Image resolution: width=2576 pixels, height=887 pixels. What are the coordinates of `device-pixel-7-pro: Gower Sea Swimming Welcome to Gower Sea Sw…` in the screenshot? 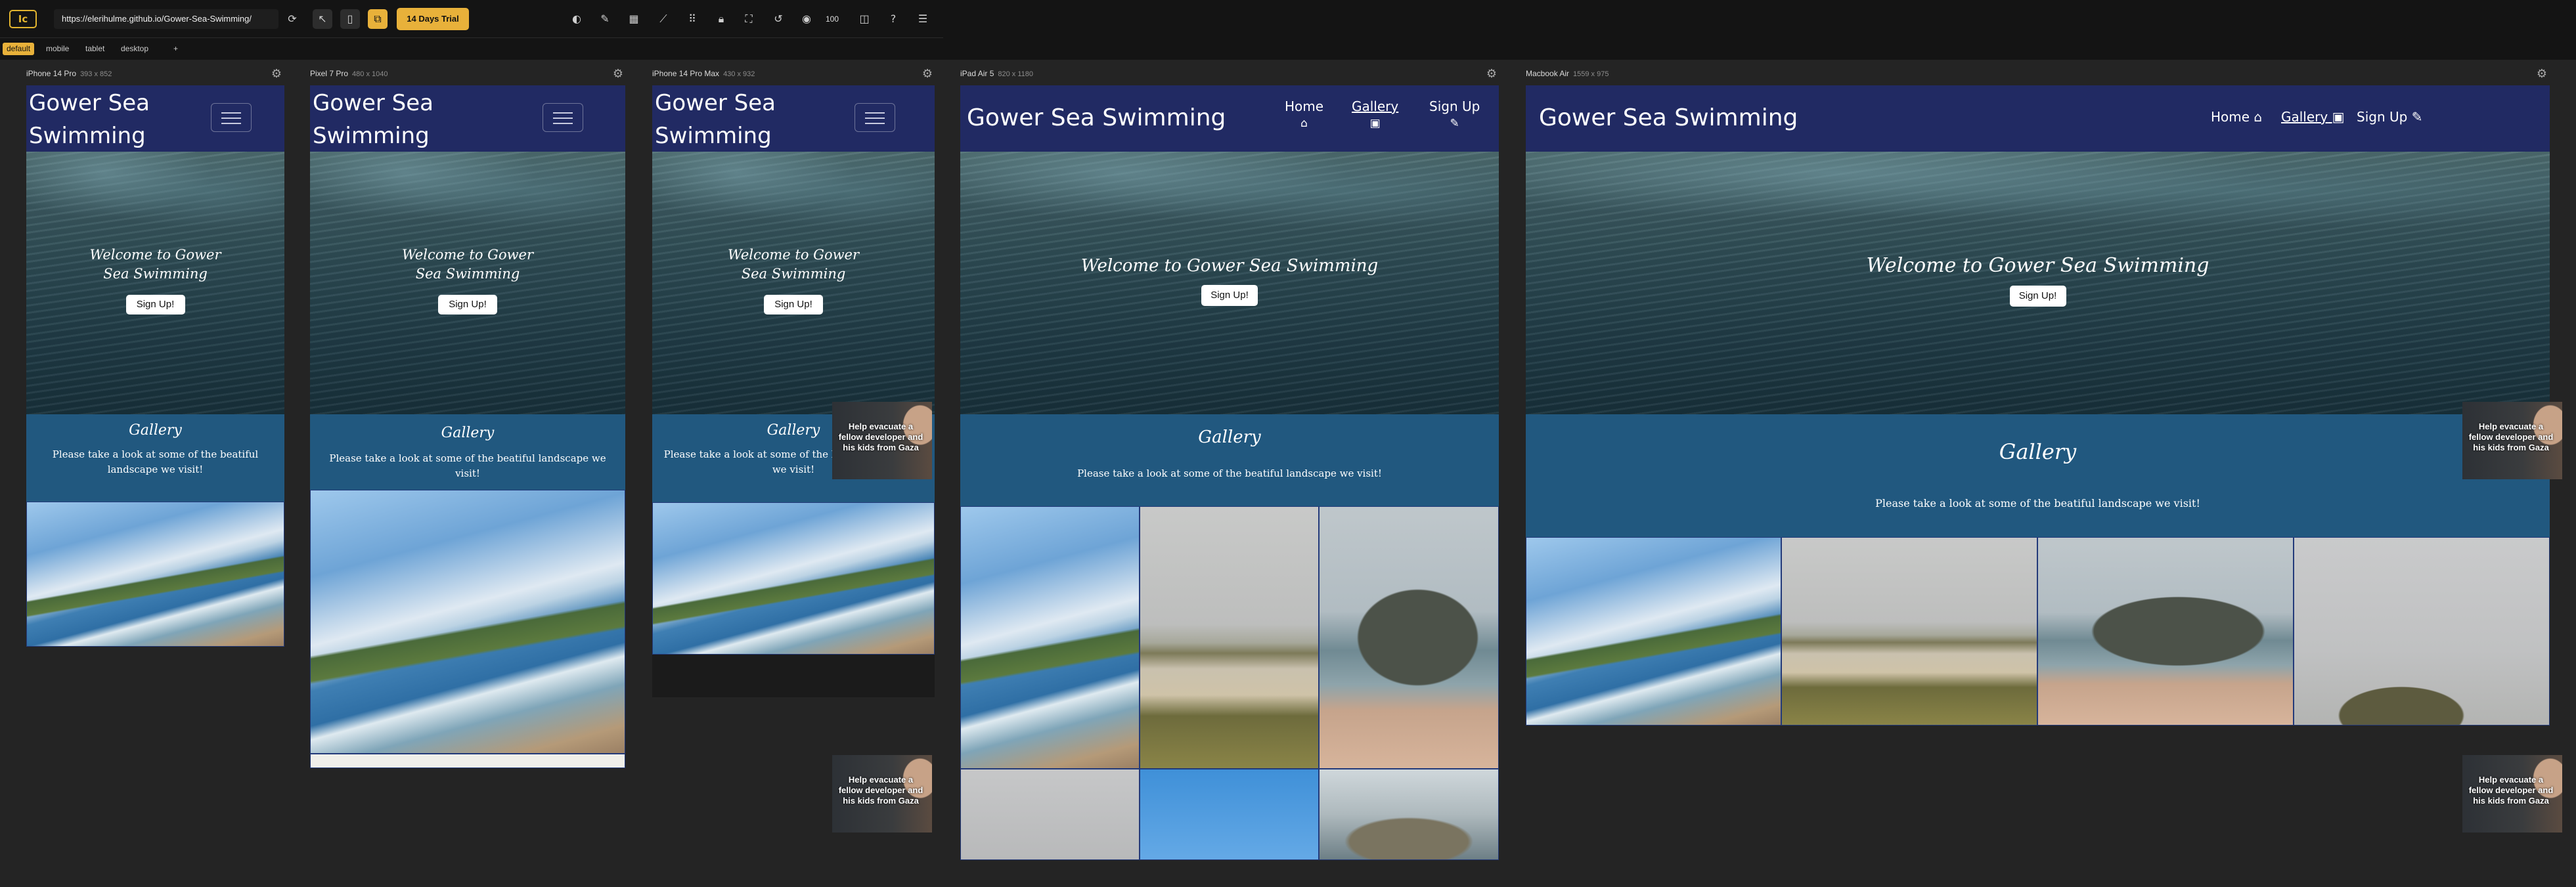 It's located at (467, 426).